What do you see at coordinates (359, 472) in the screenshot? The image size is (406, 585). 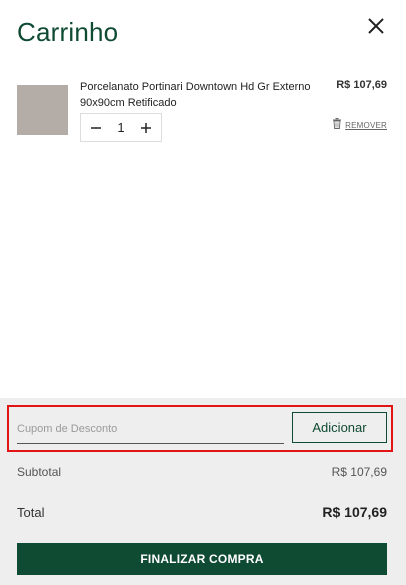 I see `subtotal-value: R$ 107,69` at bounding box center [359, 472].